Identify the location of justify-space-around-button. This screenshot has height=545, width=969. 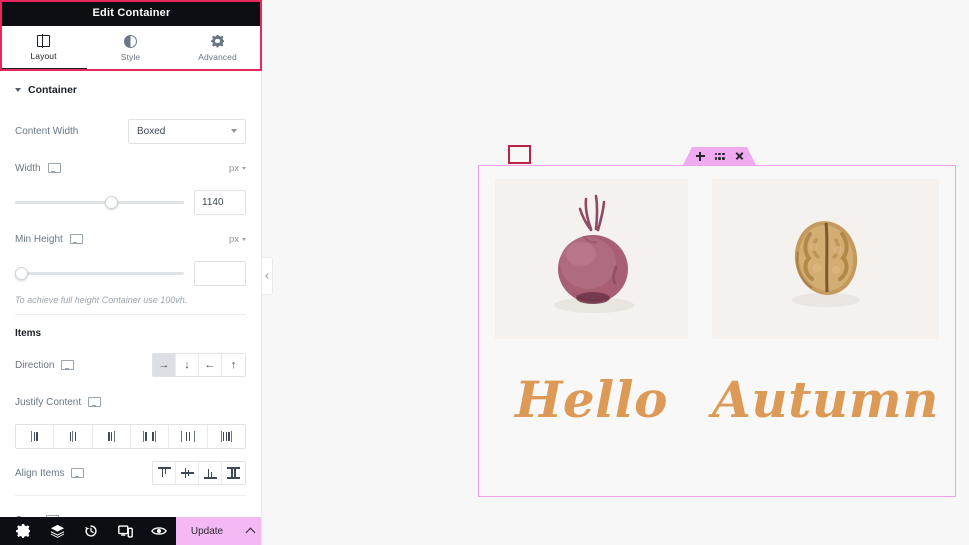
(188, 436).